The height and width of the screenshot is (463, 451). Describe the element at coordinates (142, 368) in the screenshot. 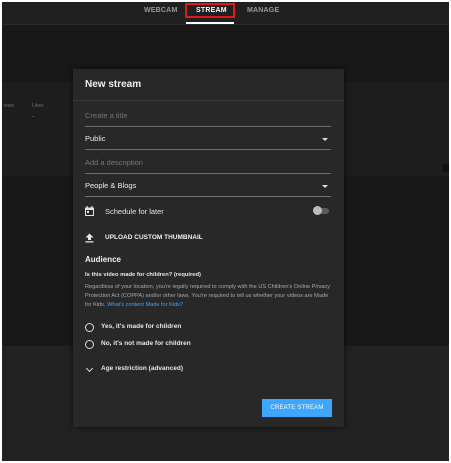

I see `age-restriction-label: Age restriction (advanced)` at that location.